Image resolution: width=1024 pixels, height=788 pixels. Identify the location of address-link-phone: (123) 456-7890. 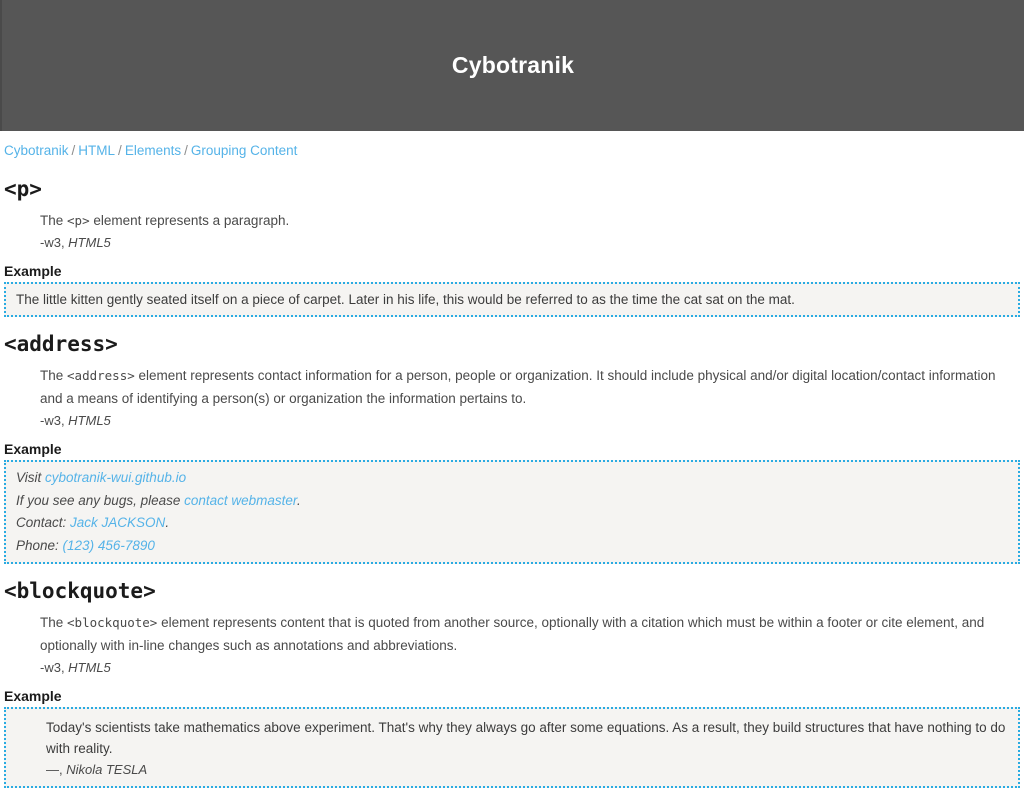
(109, 545).